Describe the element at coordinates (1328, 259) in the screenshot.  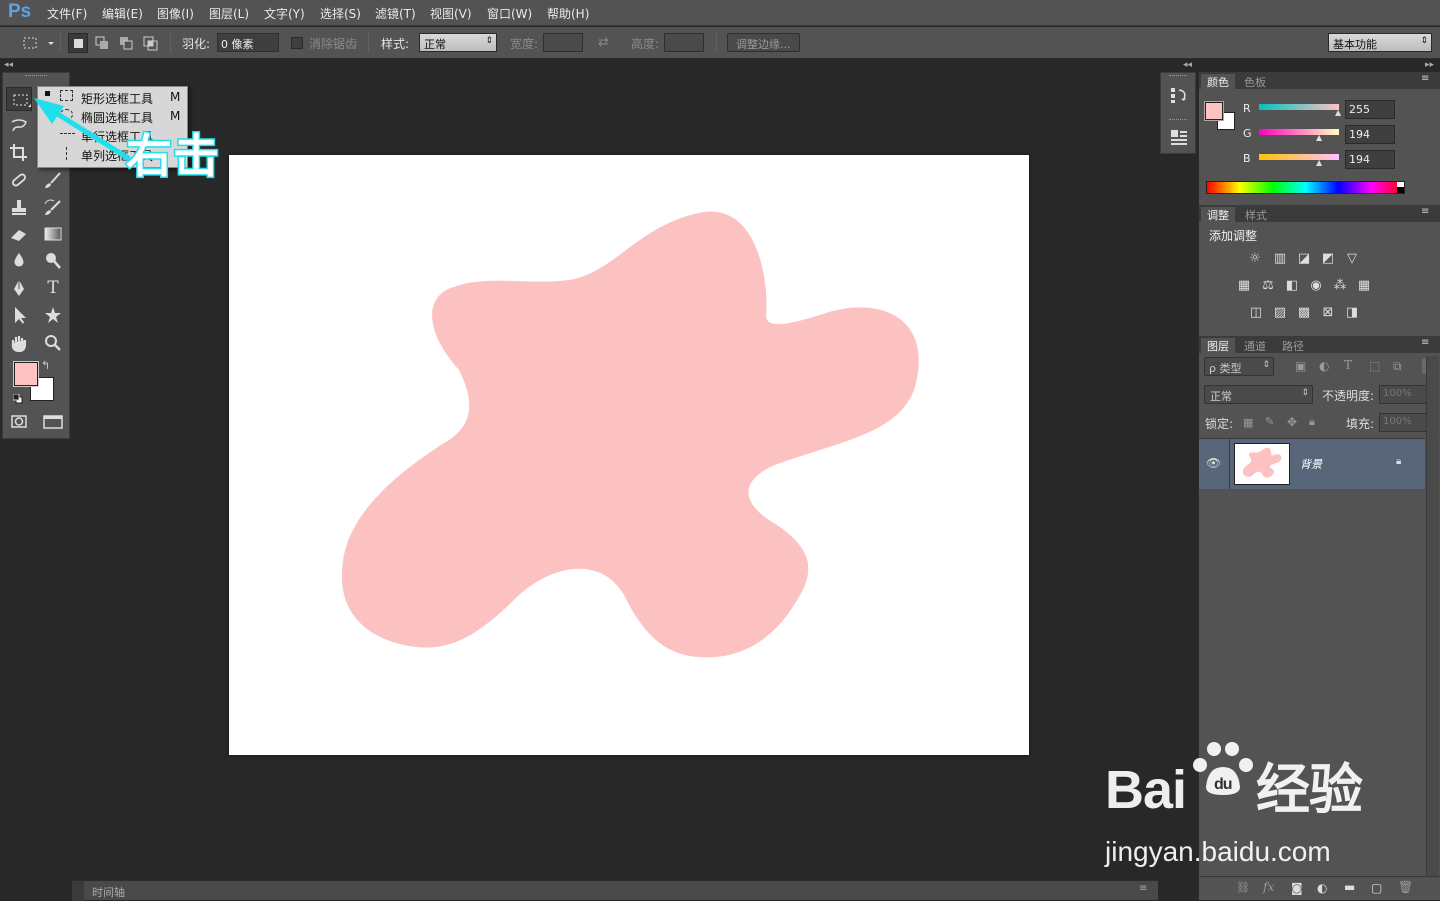
I see `exposure-icon: ◩` at that location.